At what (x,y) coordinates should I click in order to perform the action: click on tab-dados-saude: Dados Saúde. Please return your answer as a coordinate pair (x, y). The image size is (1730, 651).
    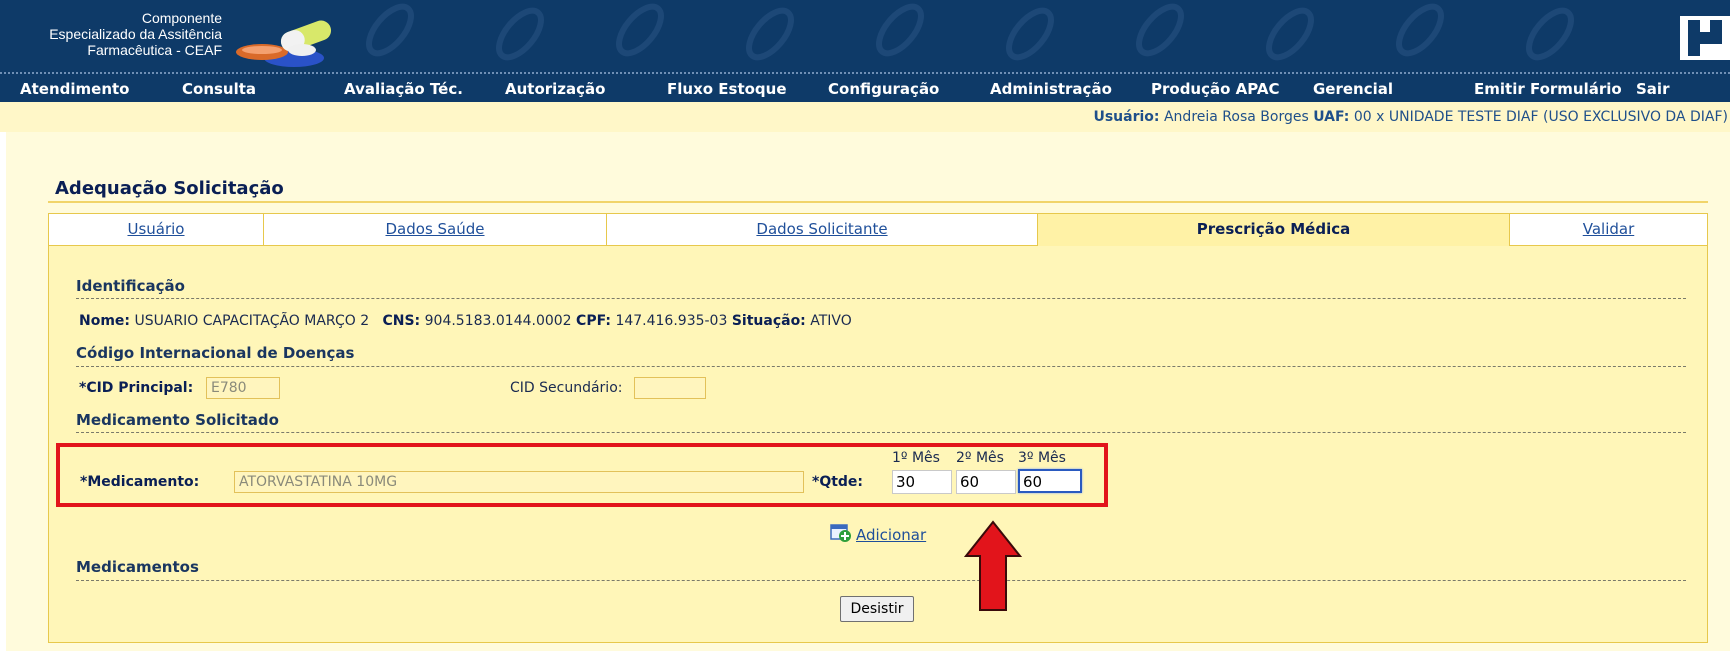
    Looking at the image, I should click on (435, 230).